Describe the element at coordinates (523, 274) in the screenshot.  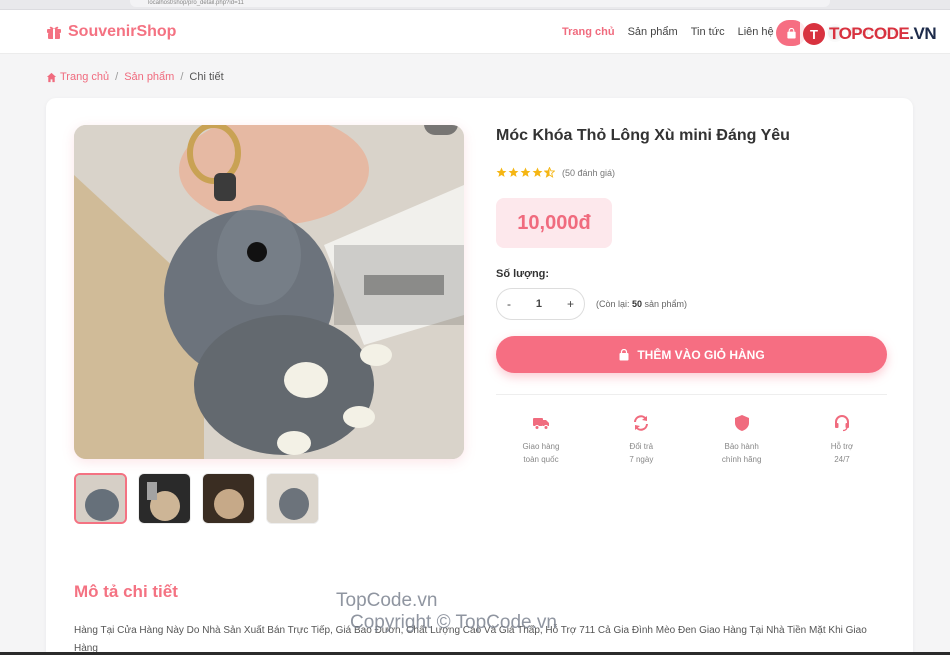
I see `quantity-label: Số lượng:` at that location.